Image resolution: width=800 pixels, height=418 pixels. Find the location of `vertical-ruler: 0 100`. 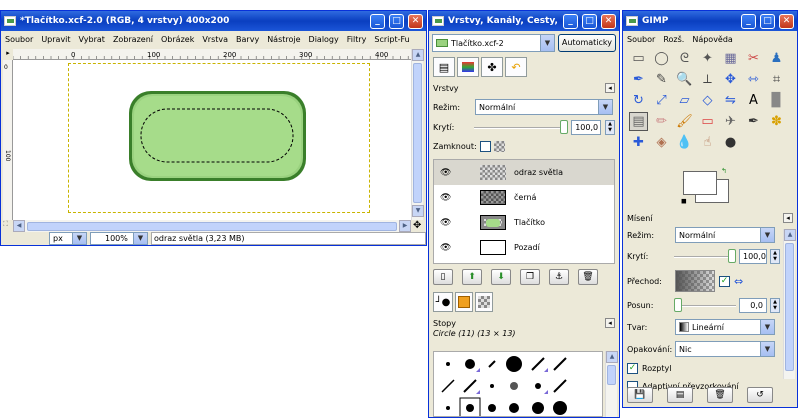

vertical-ruler: 0 100 is located at coordinates (8, 140).